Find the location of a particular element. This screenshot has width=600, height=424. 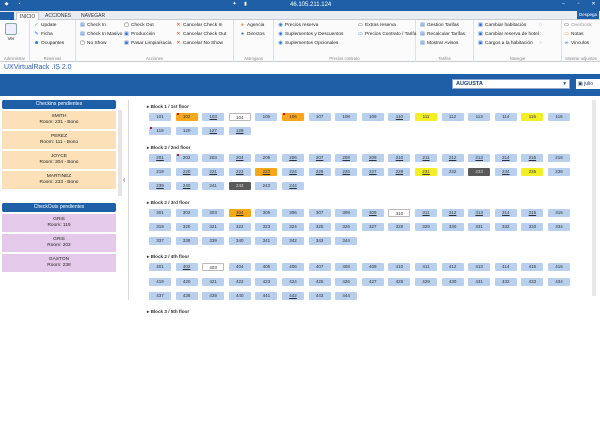

room-cell: 424 is located at coordinates (293, 281).